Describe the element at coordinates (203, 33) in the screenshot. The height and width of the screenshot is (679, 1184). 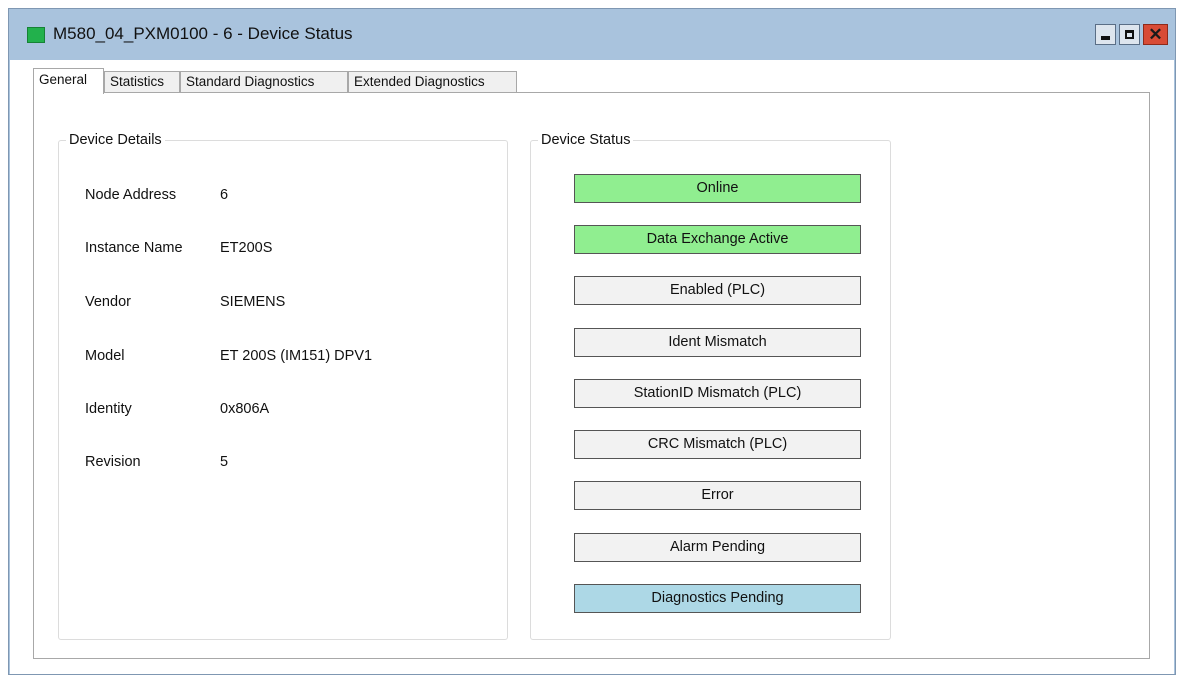
I see `window-title: M580_04_PXM0100 - 6 - Device Status` at that location.